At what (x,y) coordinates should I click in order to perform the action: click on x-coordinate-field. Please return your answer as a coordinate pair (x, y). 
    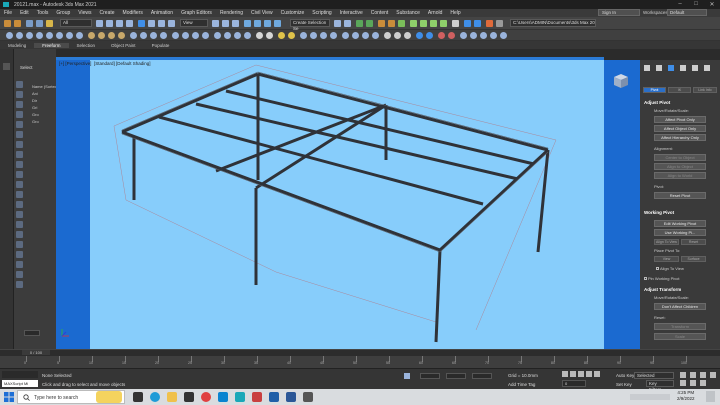
    Looking at the image, I should click on (430, 376).